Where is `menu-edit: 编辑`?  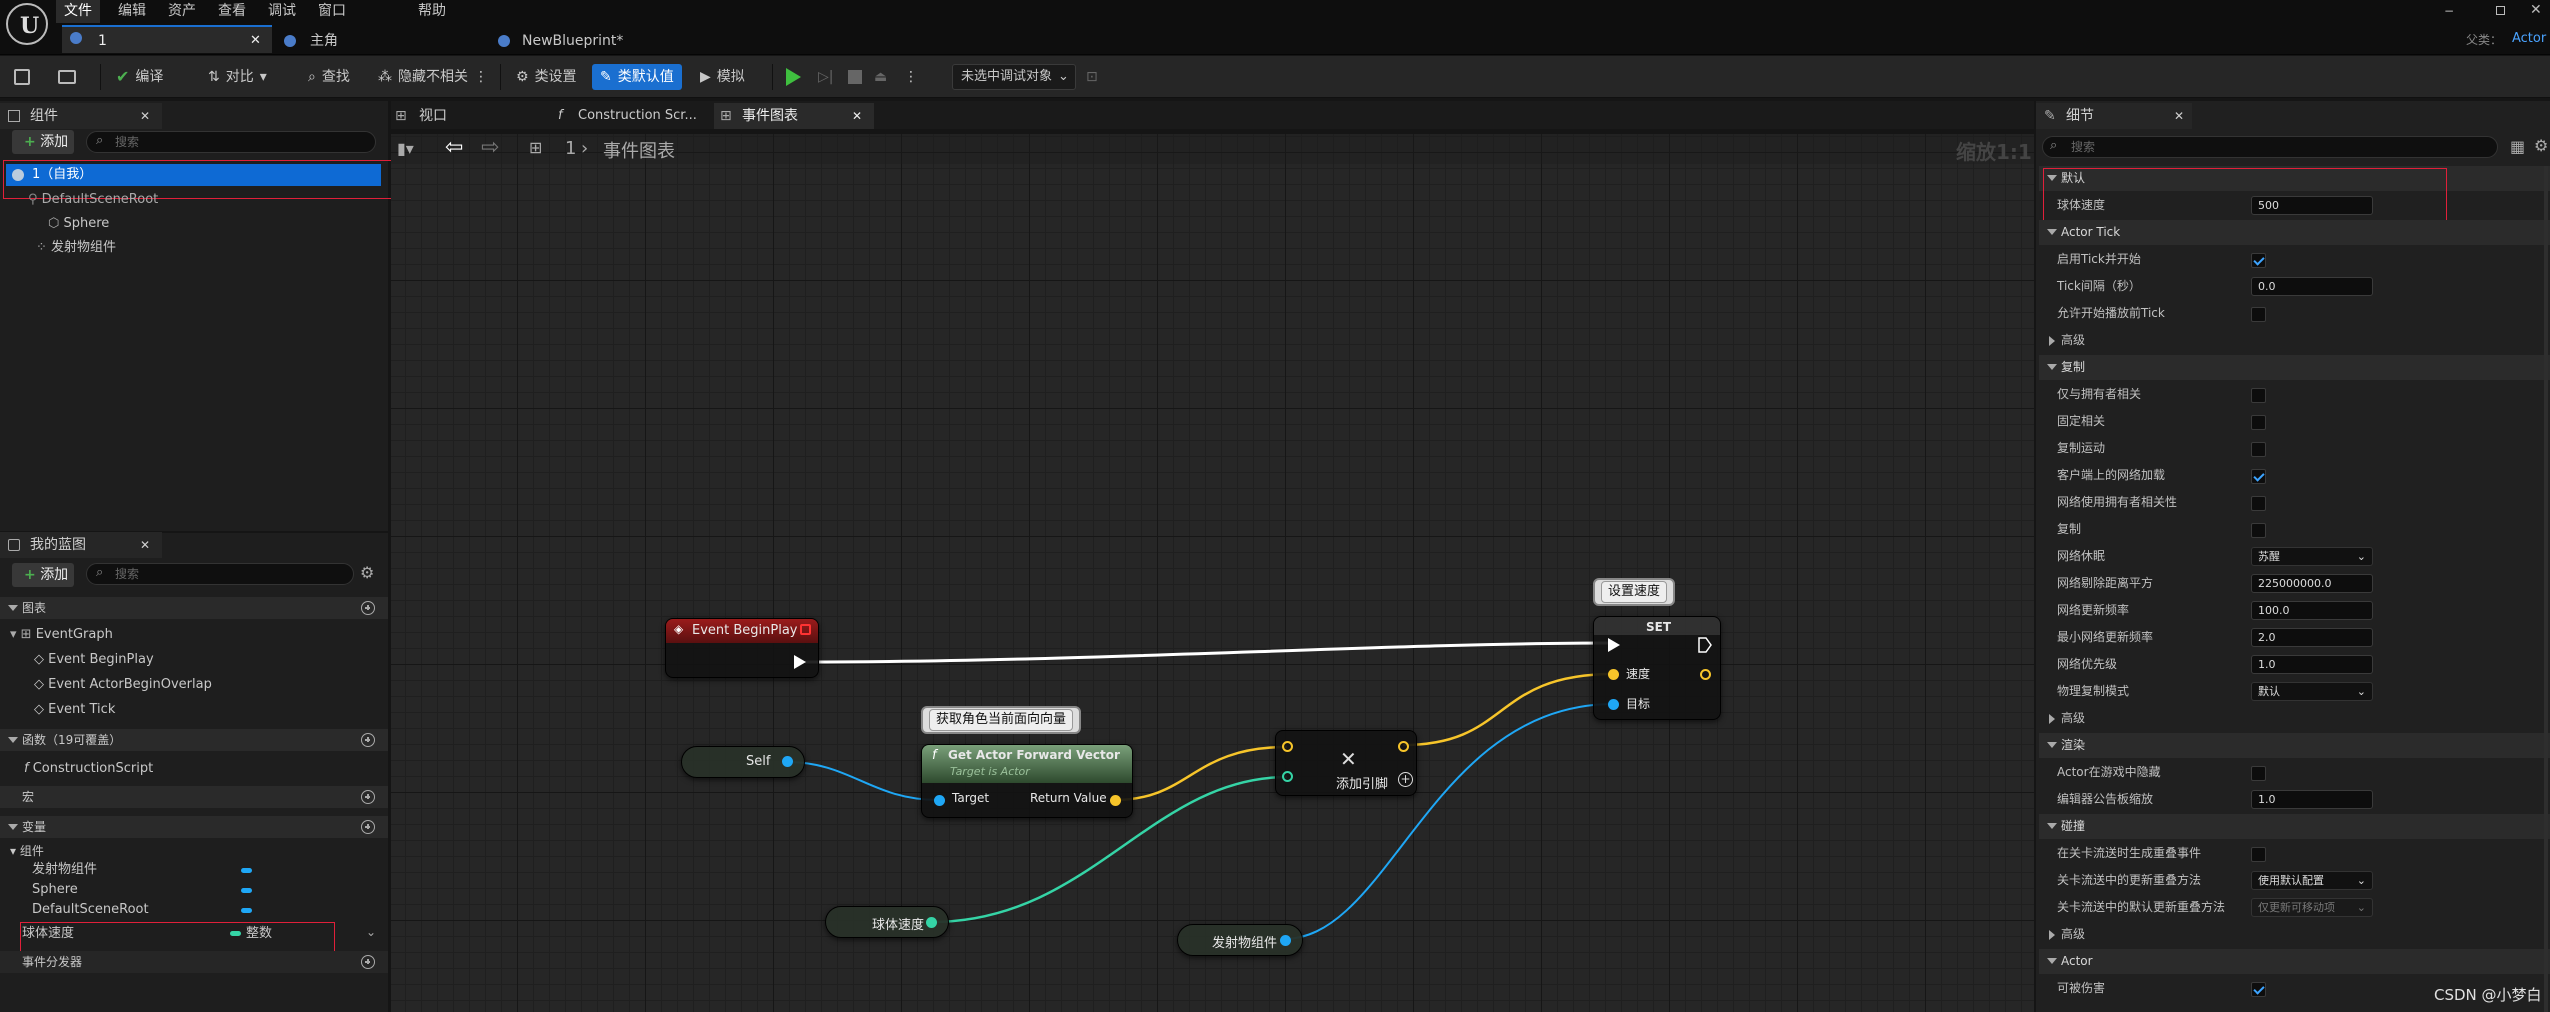
menu-edit: 编辑 is located at coordinates (132, 11).